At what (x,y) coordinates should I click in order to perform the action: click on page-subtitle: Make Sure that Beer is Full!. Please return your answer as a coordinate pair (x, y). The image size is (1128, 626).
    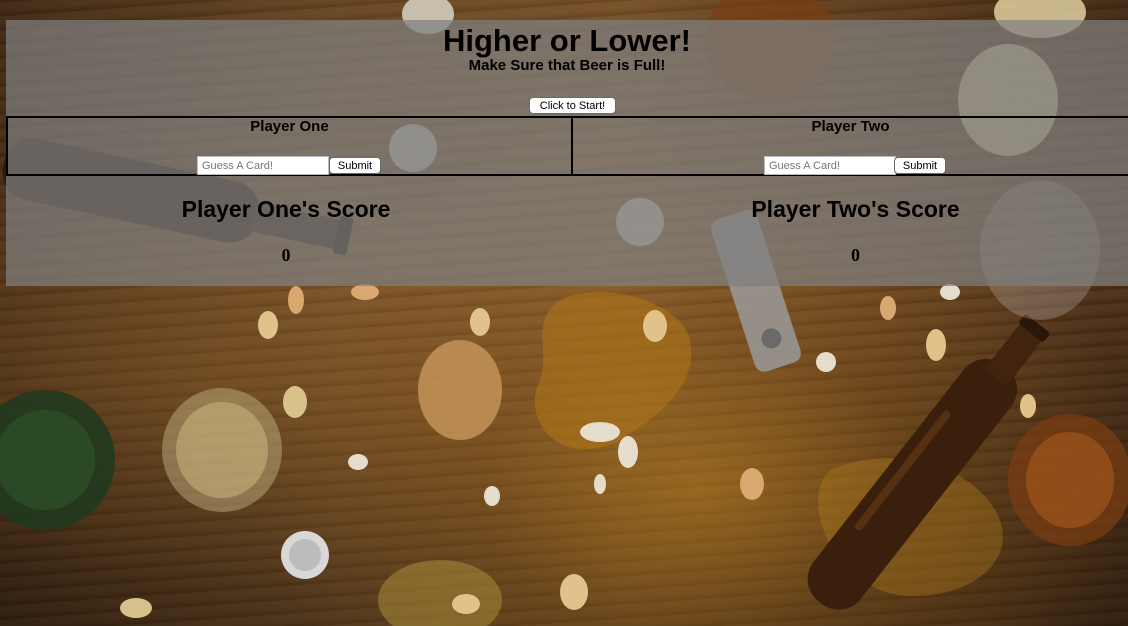
    Looking at the image, I should click on (567, 65).